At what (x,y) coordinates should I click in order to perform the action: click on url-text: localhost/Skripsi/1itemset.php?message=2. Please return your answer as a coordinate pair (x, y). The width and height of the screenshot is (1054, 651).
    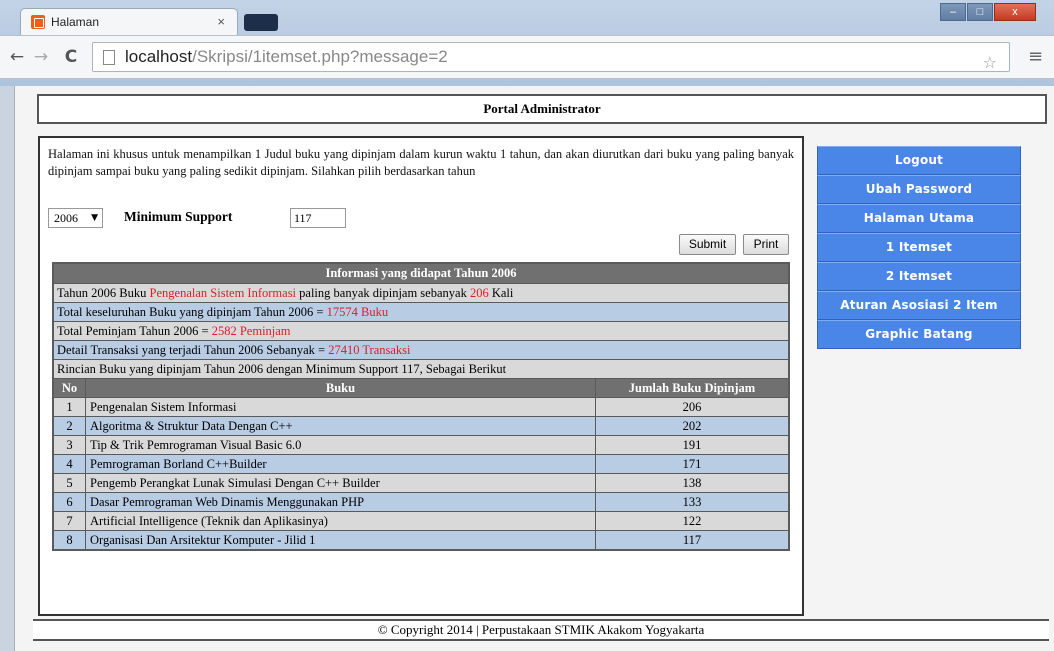
    Looking at the image, I should click on (286, 56).